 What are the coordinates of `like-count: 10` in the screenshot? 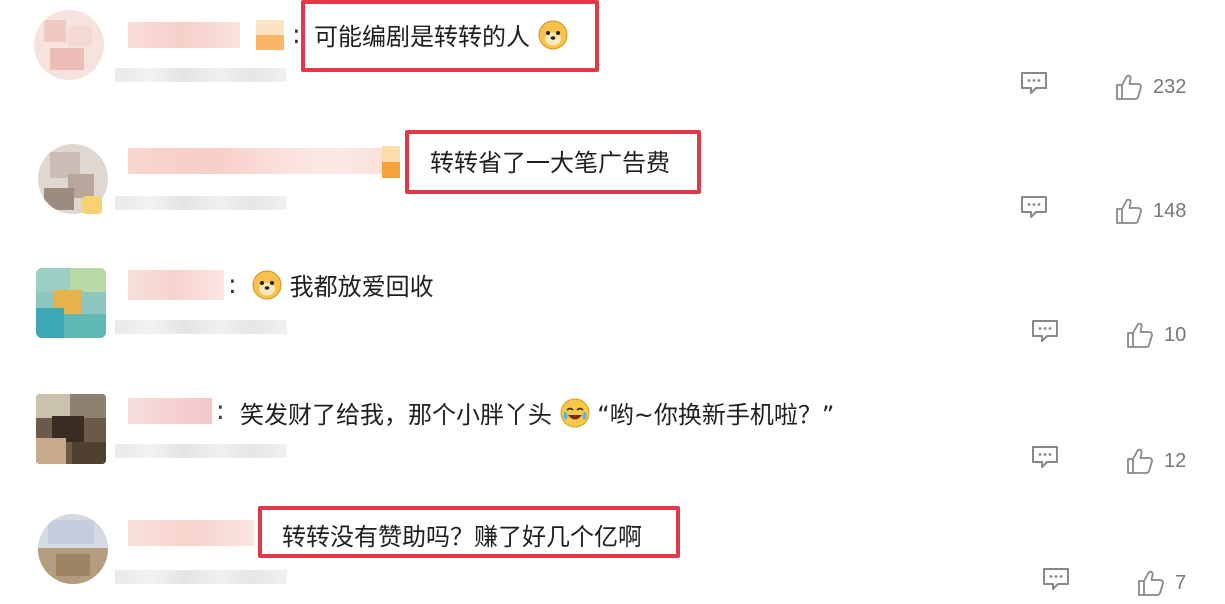 It's located at (1175, 334).